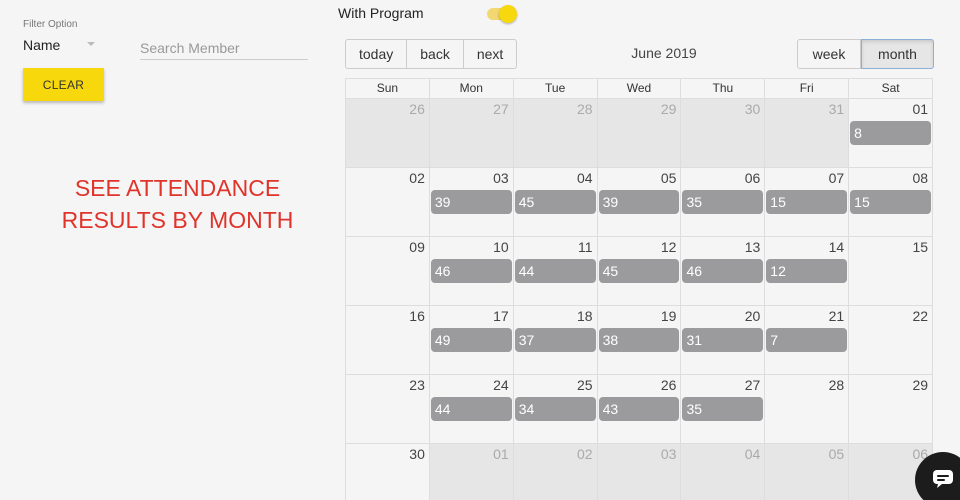  What do you see at coordinates (388, 271) in the screenshot?
I see `calendar-day-cell: 09` at bounding box center [388, 271].